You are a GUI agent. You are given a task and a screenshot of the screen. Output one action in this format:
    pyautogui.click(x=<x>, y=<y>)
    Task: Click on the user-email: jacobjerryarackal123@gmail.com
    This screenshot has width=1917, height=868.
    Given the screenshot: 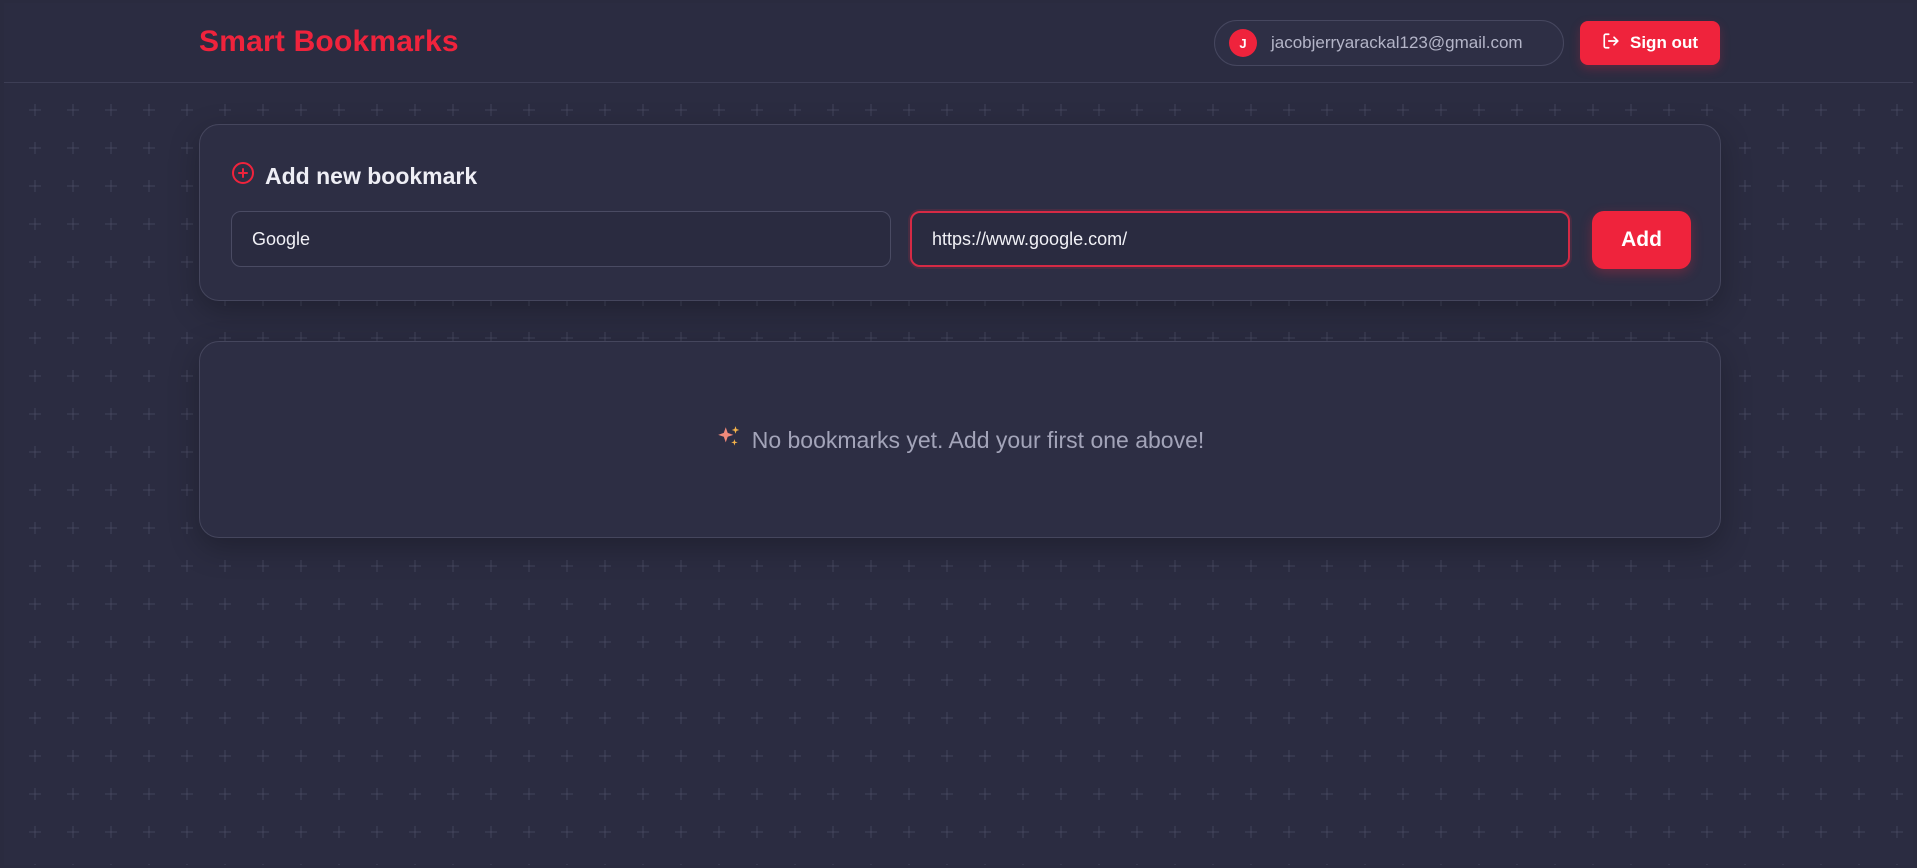 What is the action you would take?
    pyautogui.click(x=1397, y=42)
    